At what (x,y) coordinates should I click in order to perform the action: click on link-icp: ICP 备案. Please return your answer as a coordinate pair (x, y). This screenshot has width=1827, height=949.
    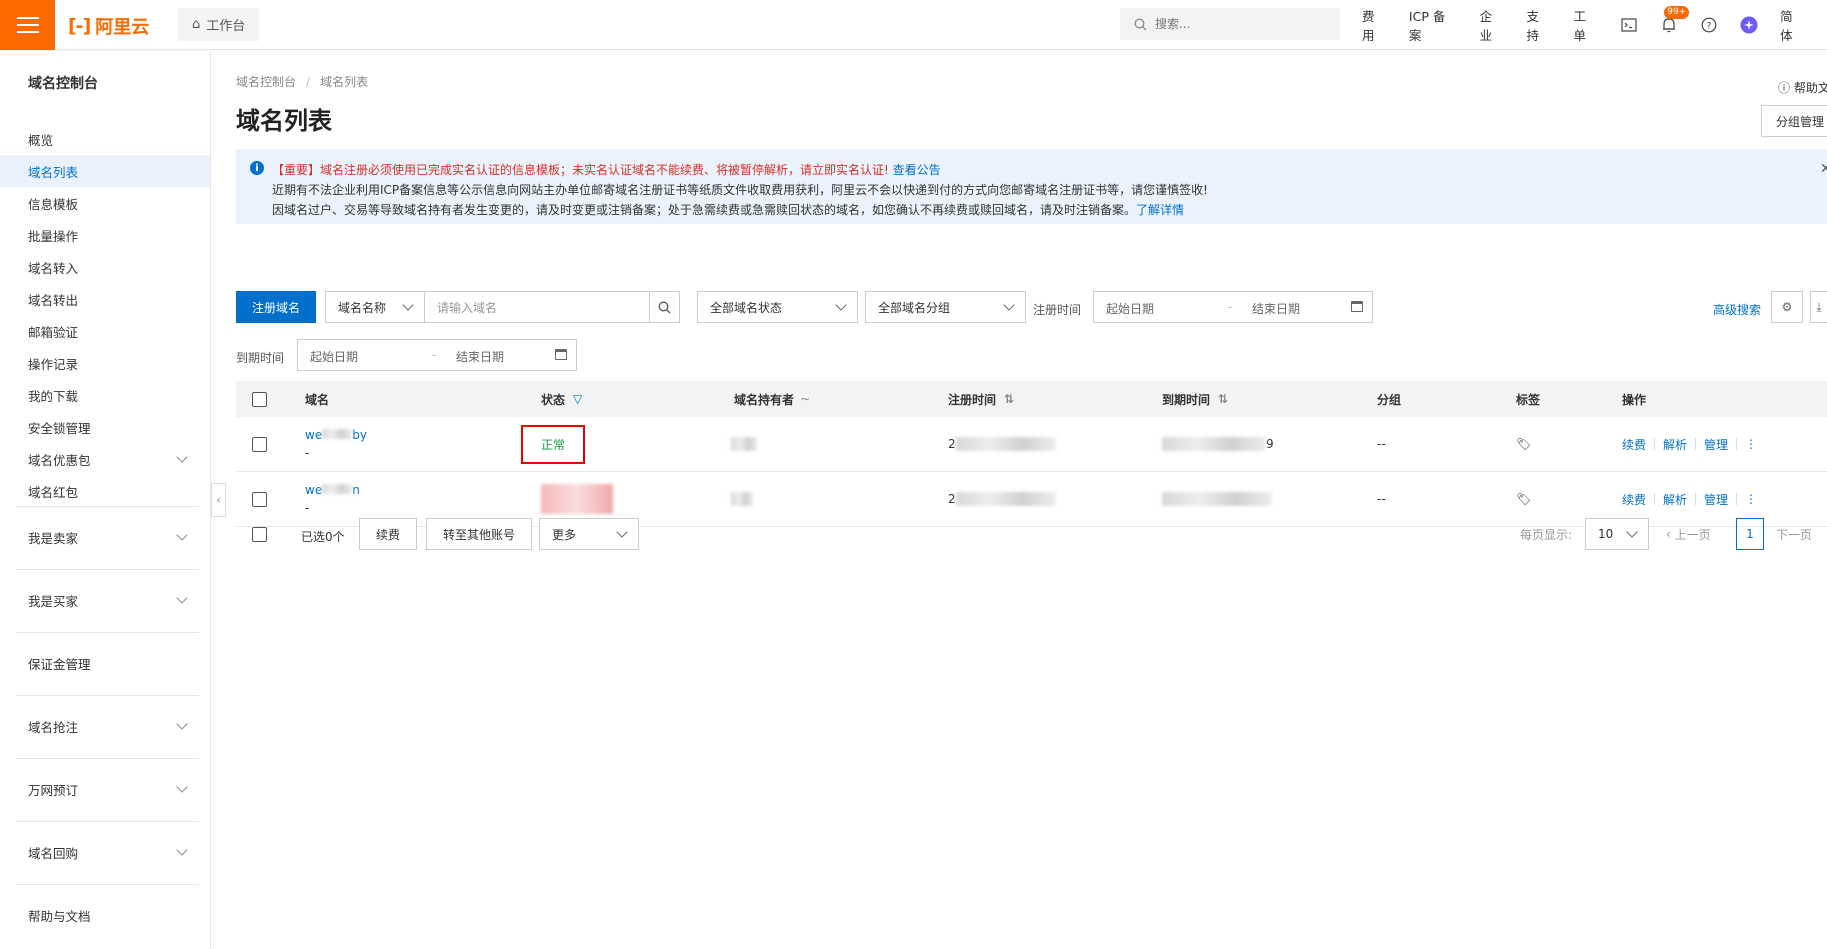
    Looking at the image, I should click on (1433, 25).